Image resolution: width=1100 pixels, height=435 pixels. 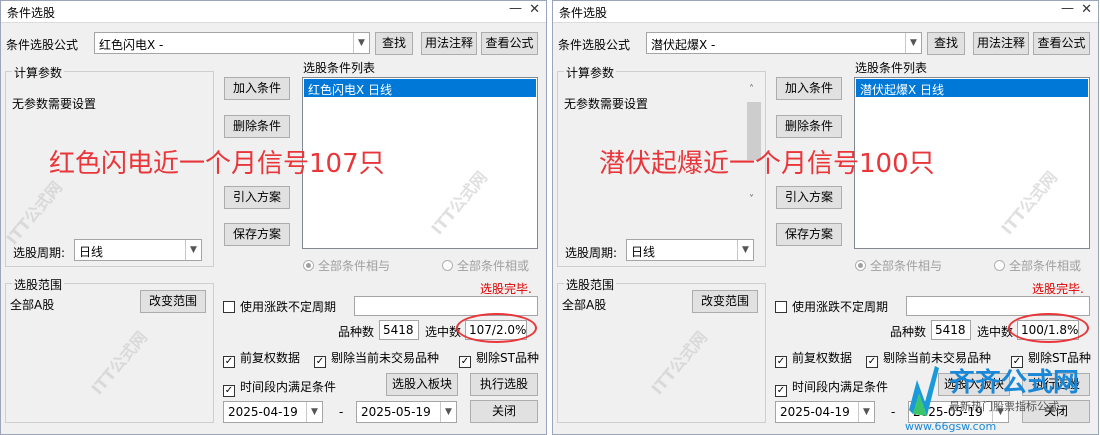 What do you see at coordinates (751, 89) in the screenshot?
I see `chevron-up-icon: ˄` at bounding box center [751, 89].